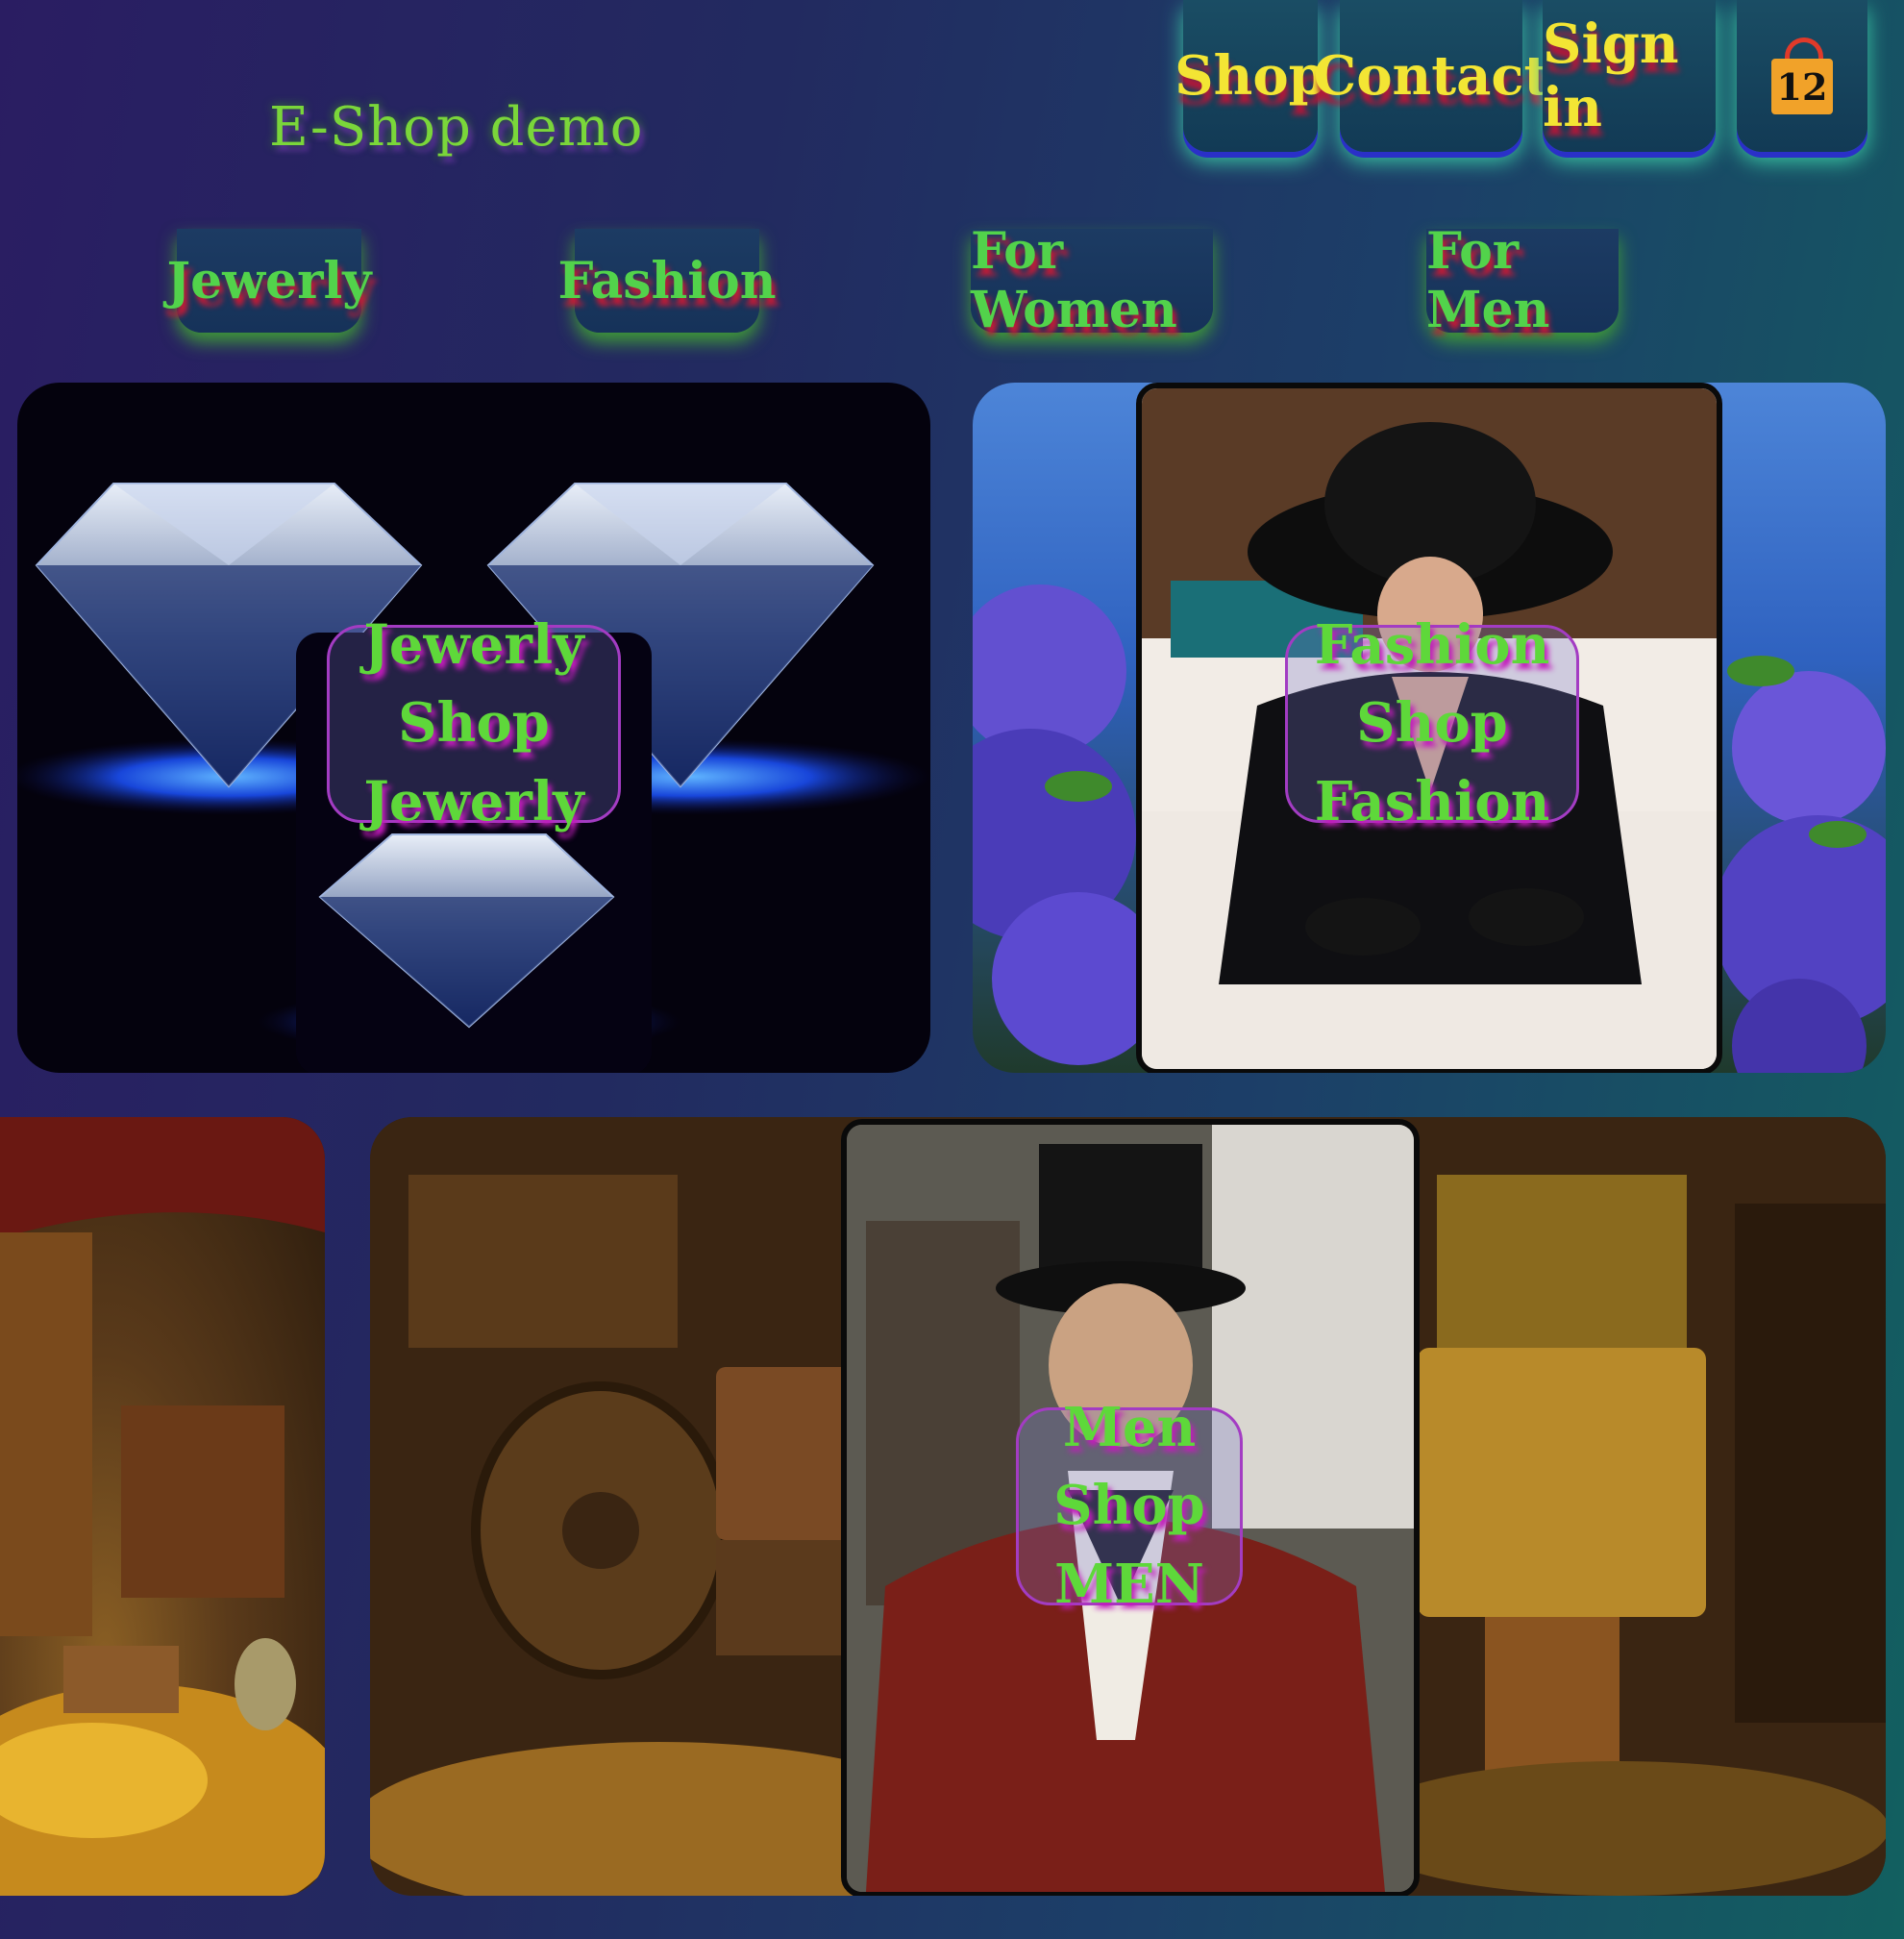 The height and width of the screenshot is (1939, 1904). What do you see at coordinates (1802, 87) in the screenshot?
I see `cart-count-badge: 12` at bounding box center [1802, 87].